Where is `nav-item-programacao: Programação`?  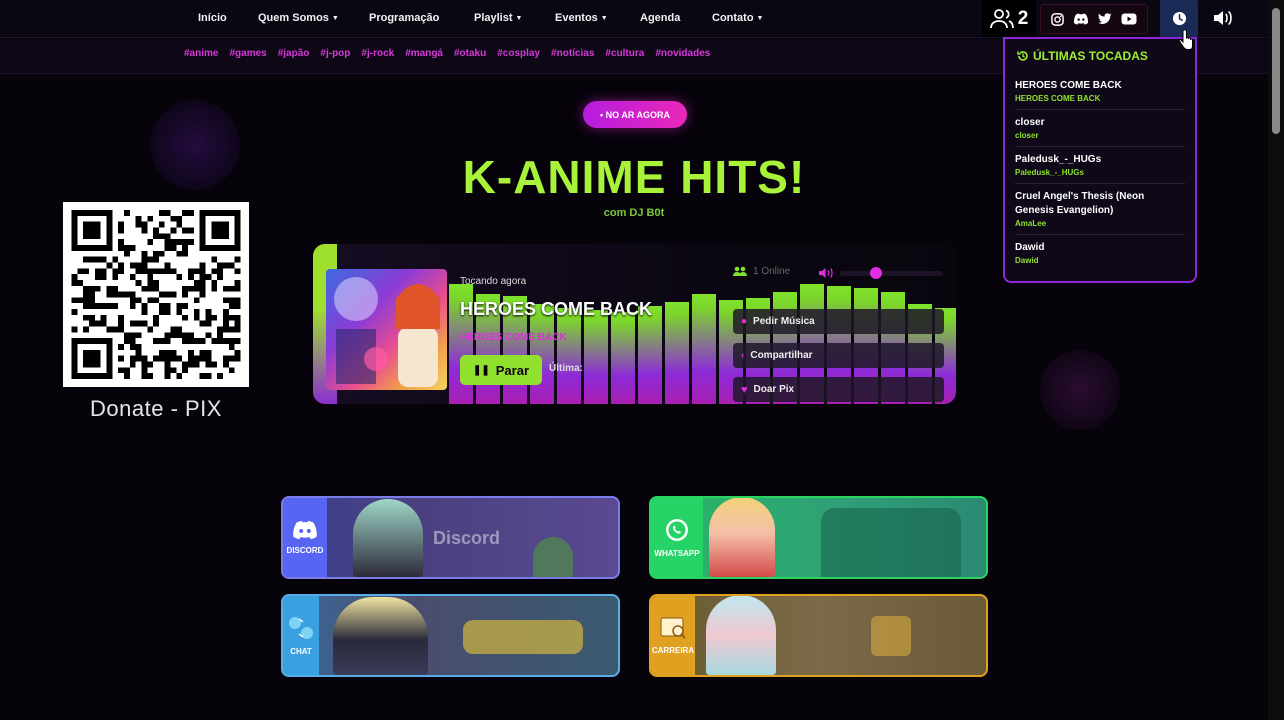 nav-item-programacao: Programação is located at coordinates (404, 18).